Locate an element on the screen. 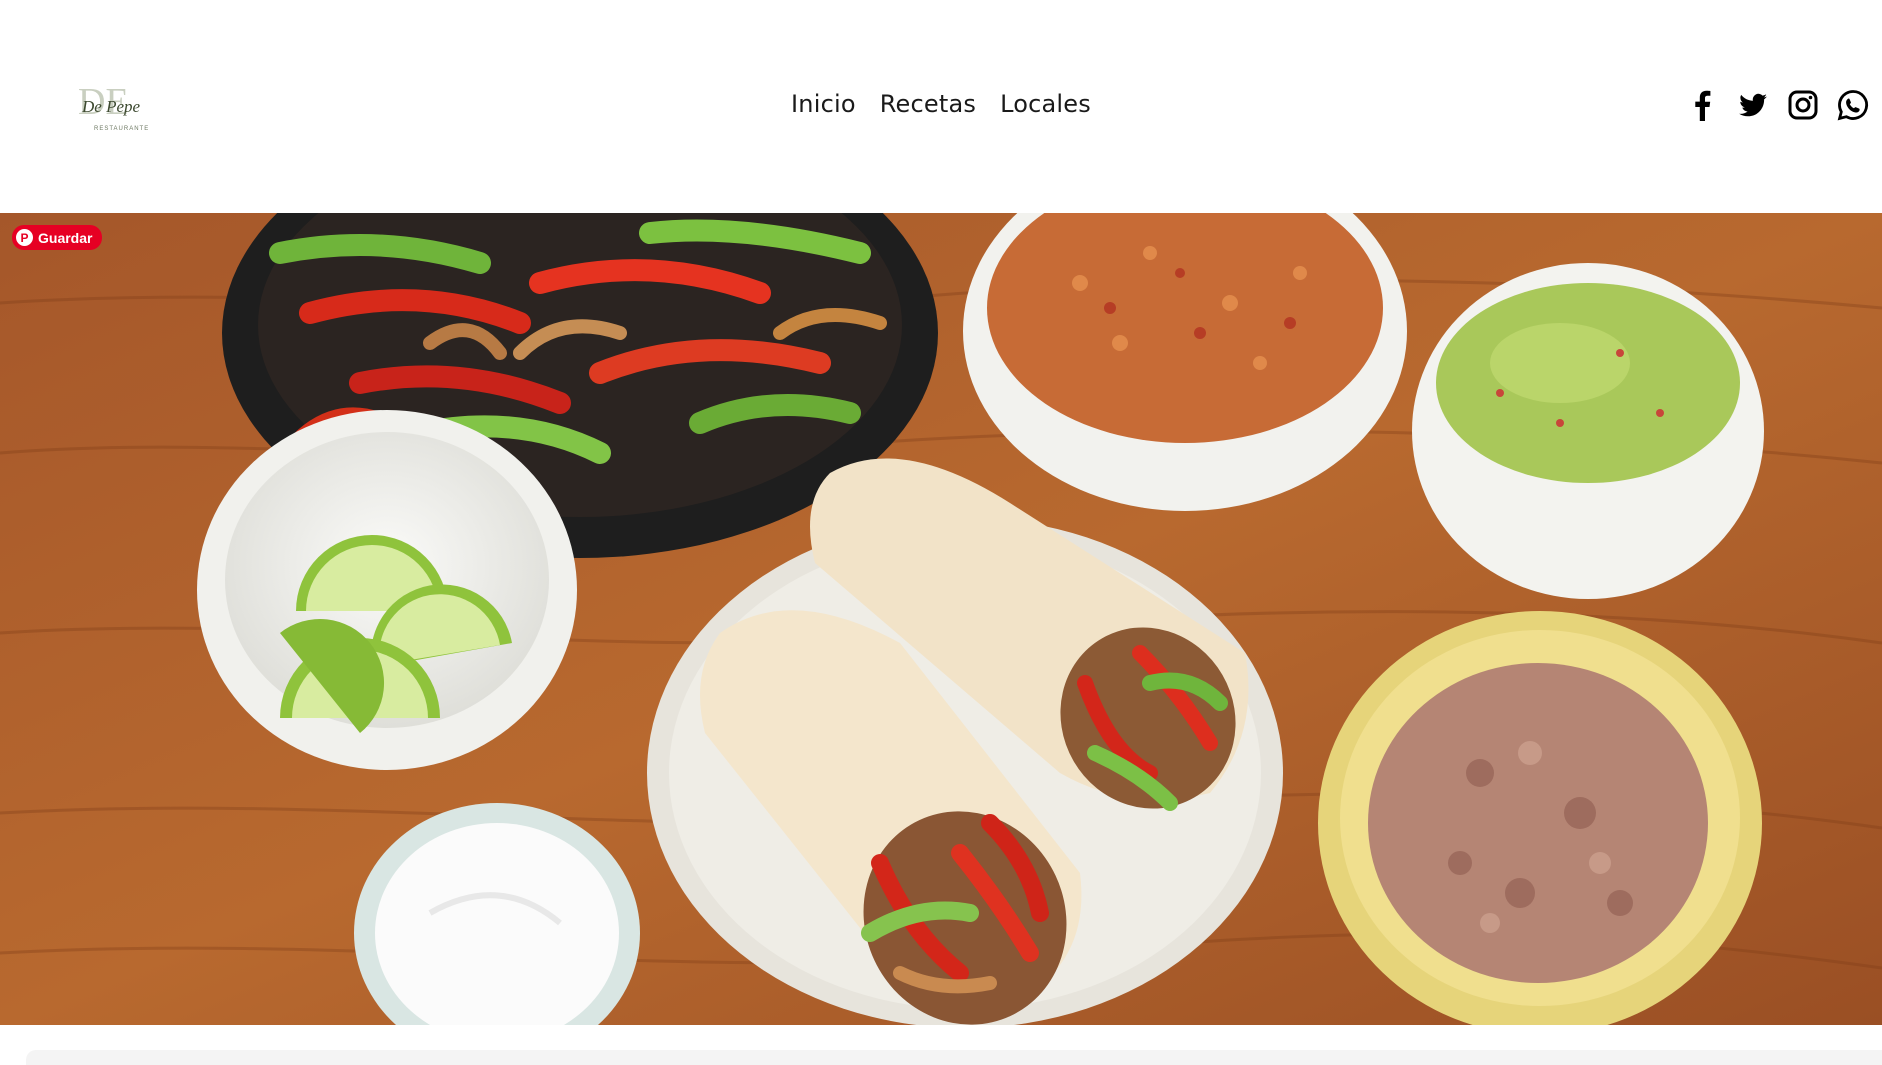 The height and width of the screenshot is (1065, 1882). guacamole-bowl is located at coordinates (1588, 431).